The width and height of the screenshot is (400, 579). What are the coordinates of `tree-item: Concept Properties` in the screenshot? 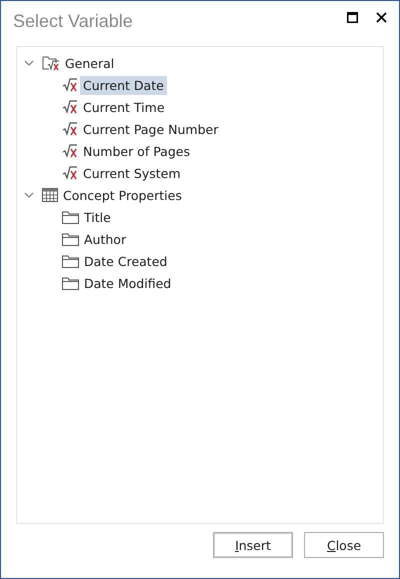 It's located at (122, 195).